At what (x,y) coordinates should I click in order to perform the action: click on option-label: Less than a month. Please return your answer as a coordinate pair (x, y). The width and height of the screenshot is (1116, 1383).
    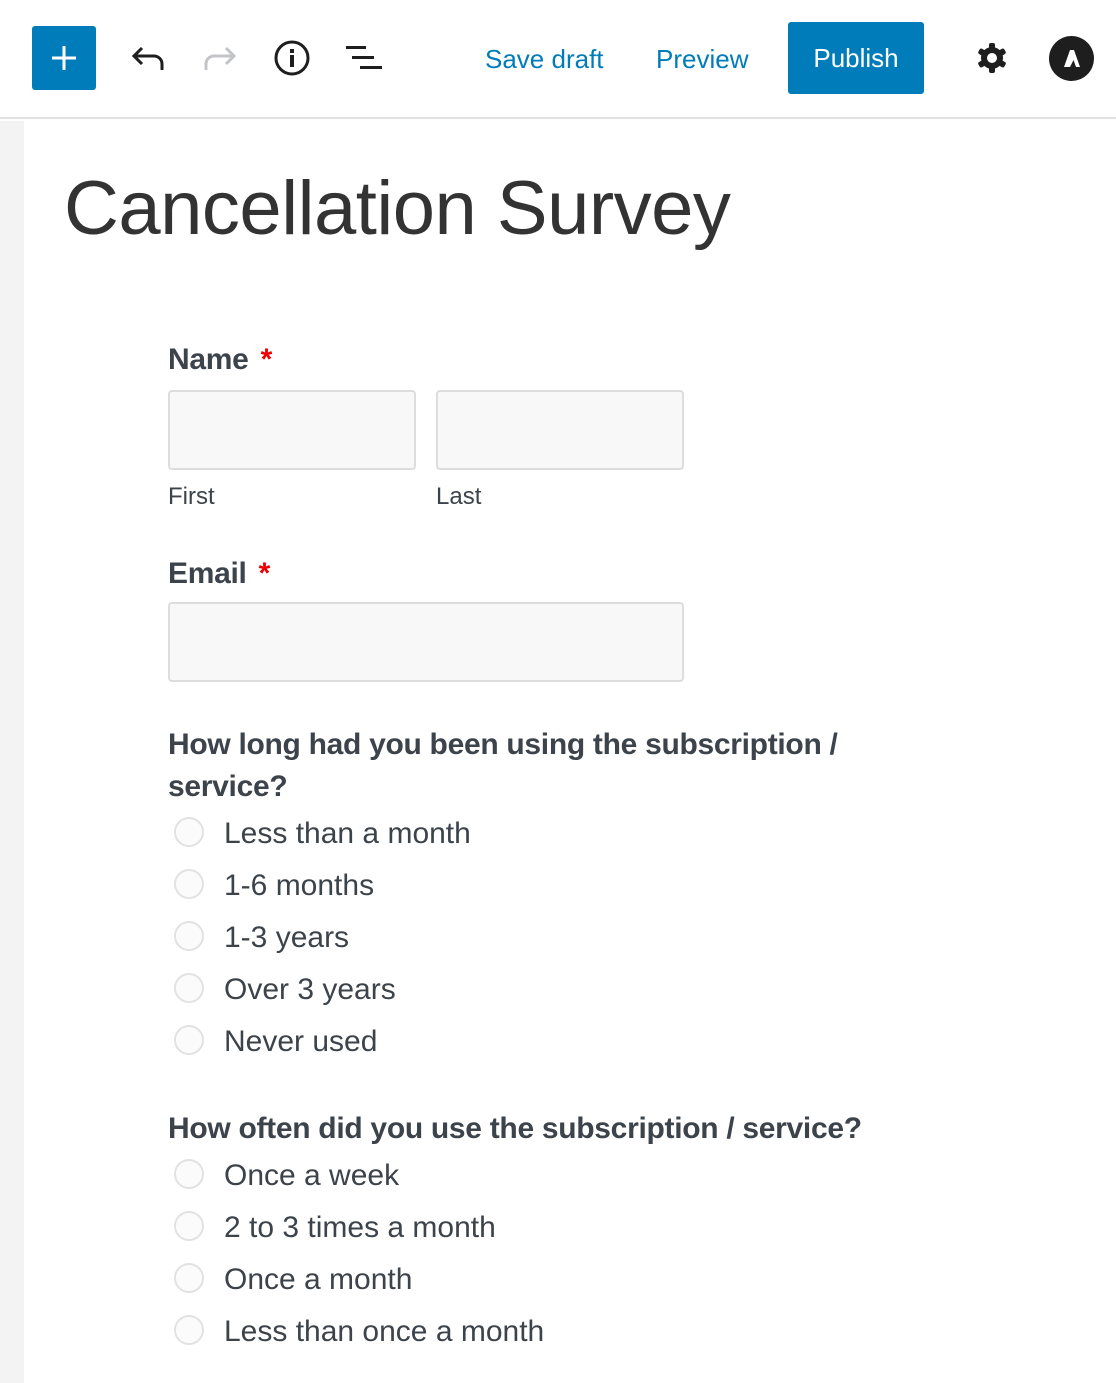
    Looking at the image, I should click on (347, 833).